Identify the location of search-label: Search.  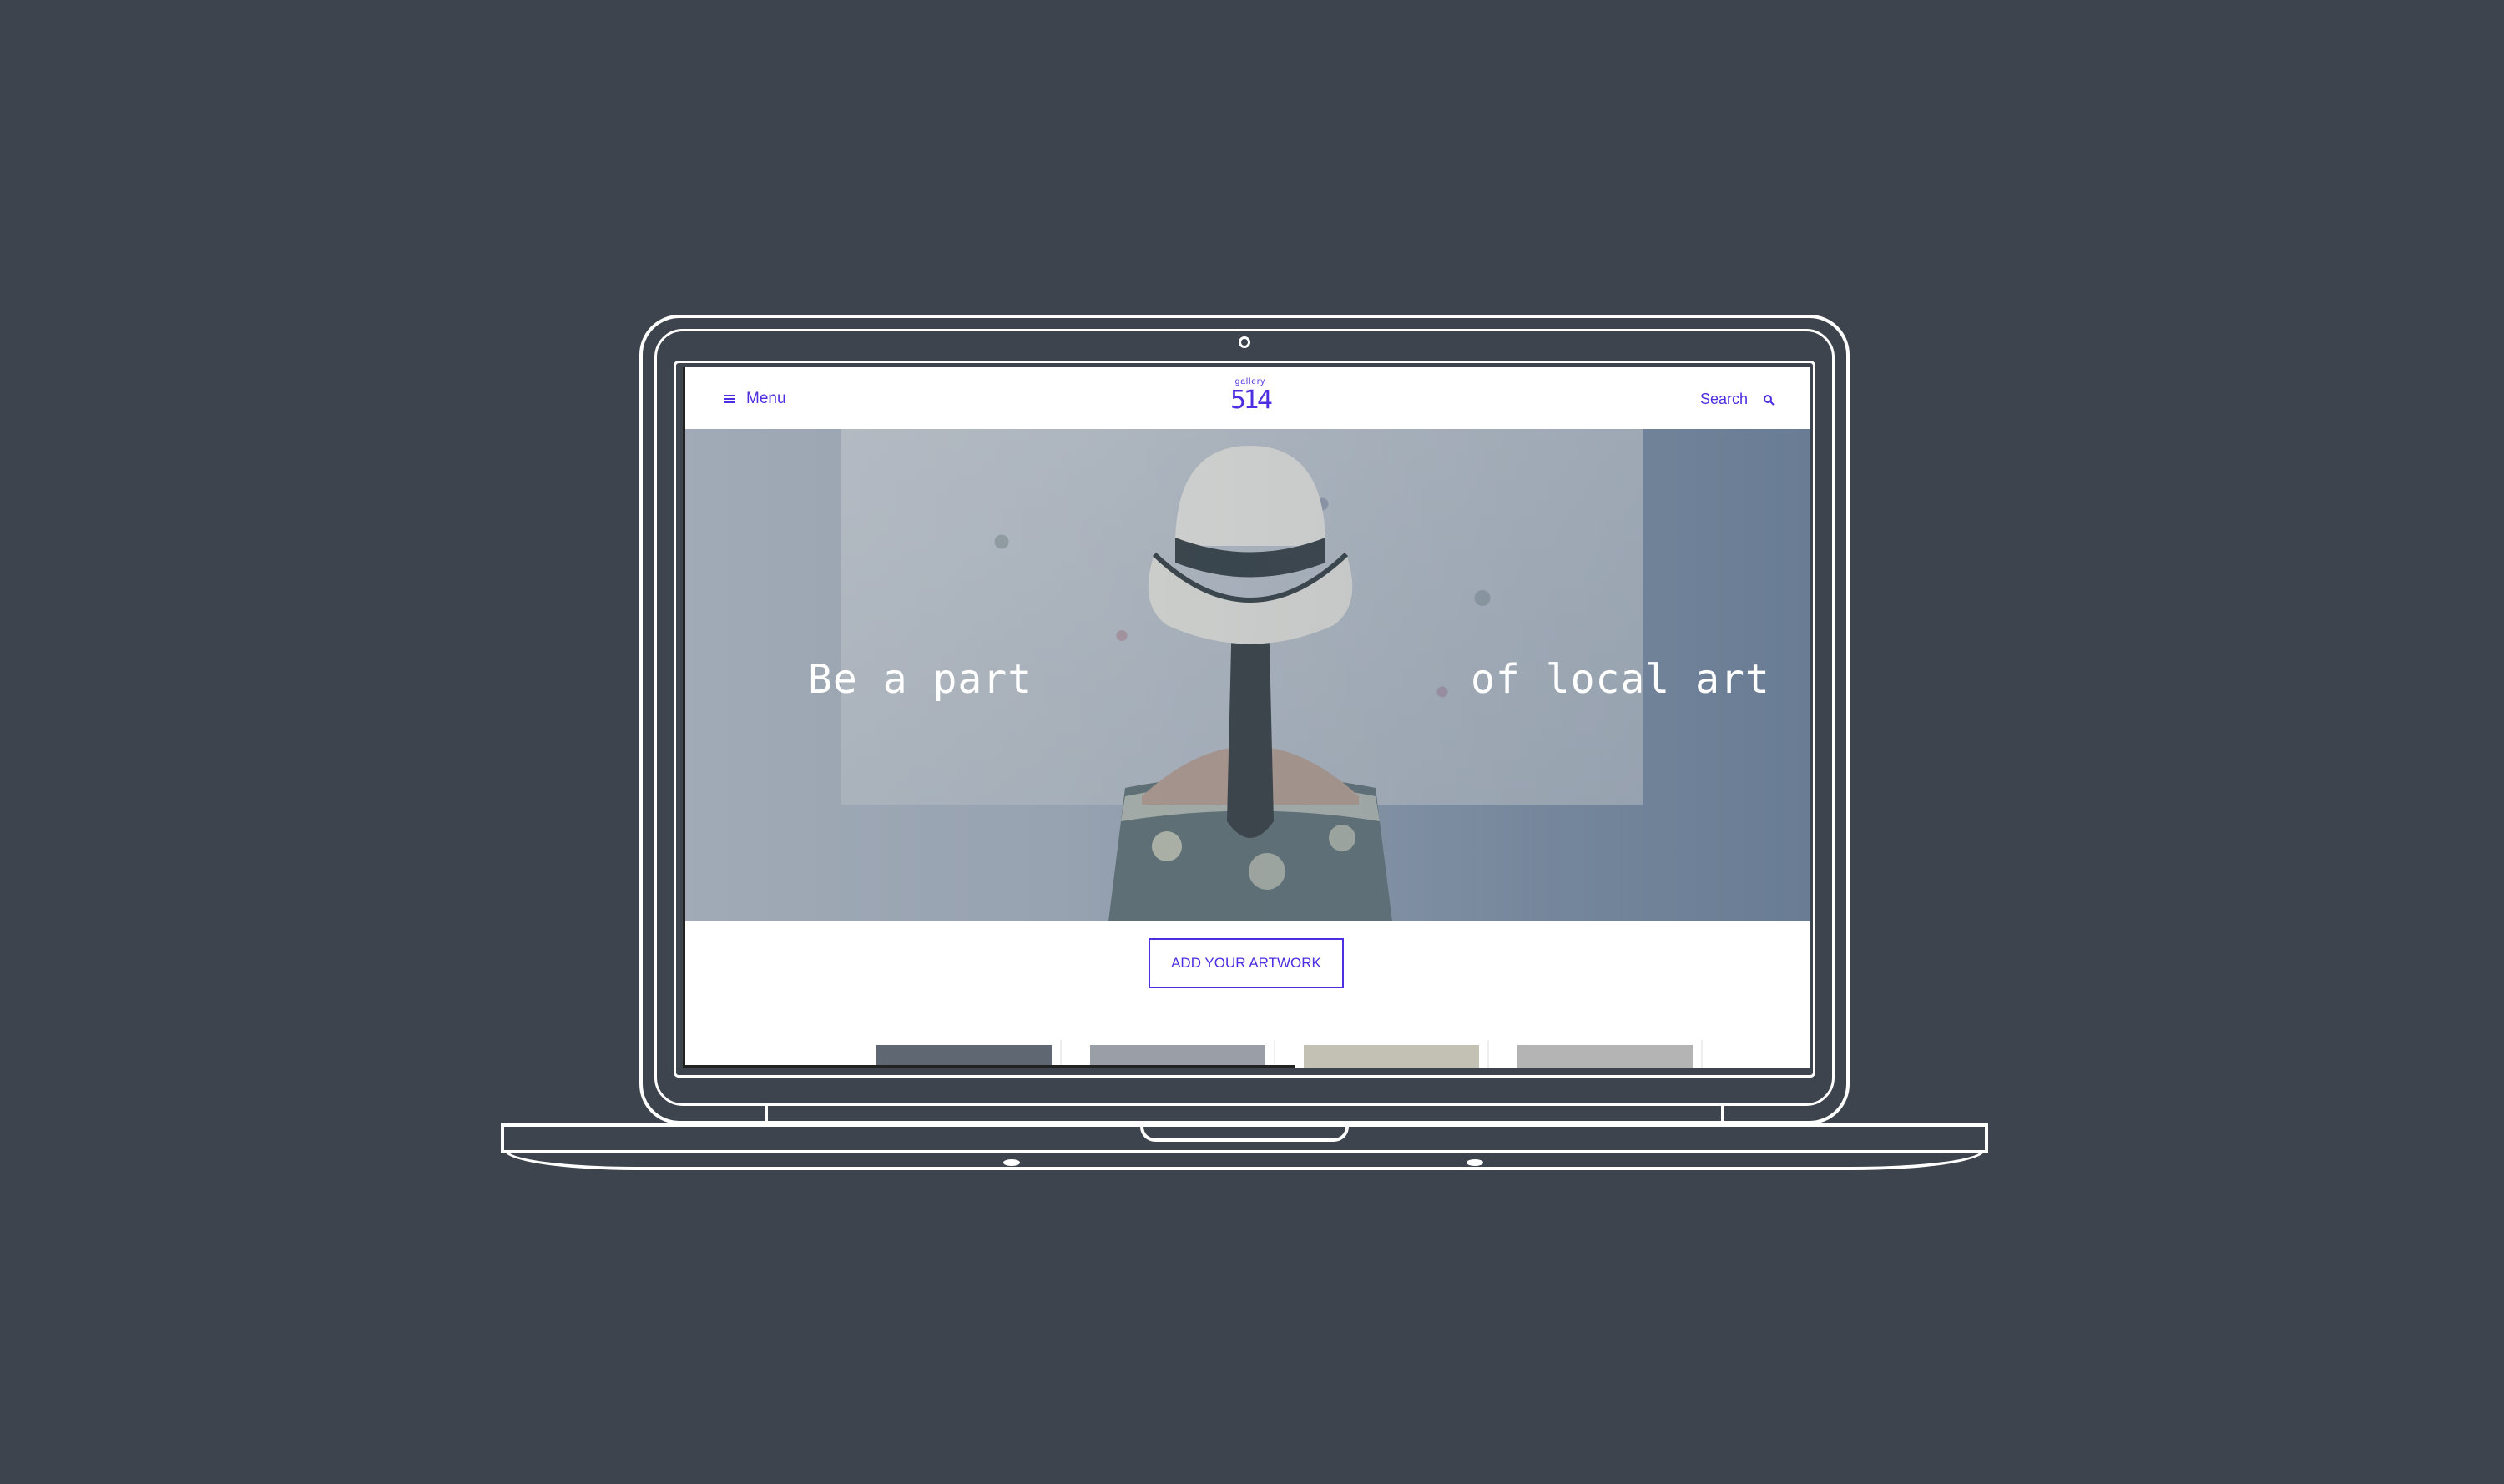
(1723, 399).